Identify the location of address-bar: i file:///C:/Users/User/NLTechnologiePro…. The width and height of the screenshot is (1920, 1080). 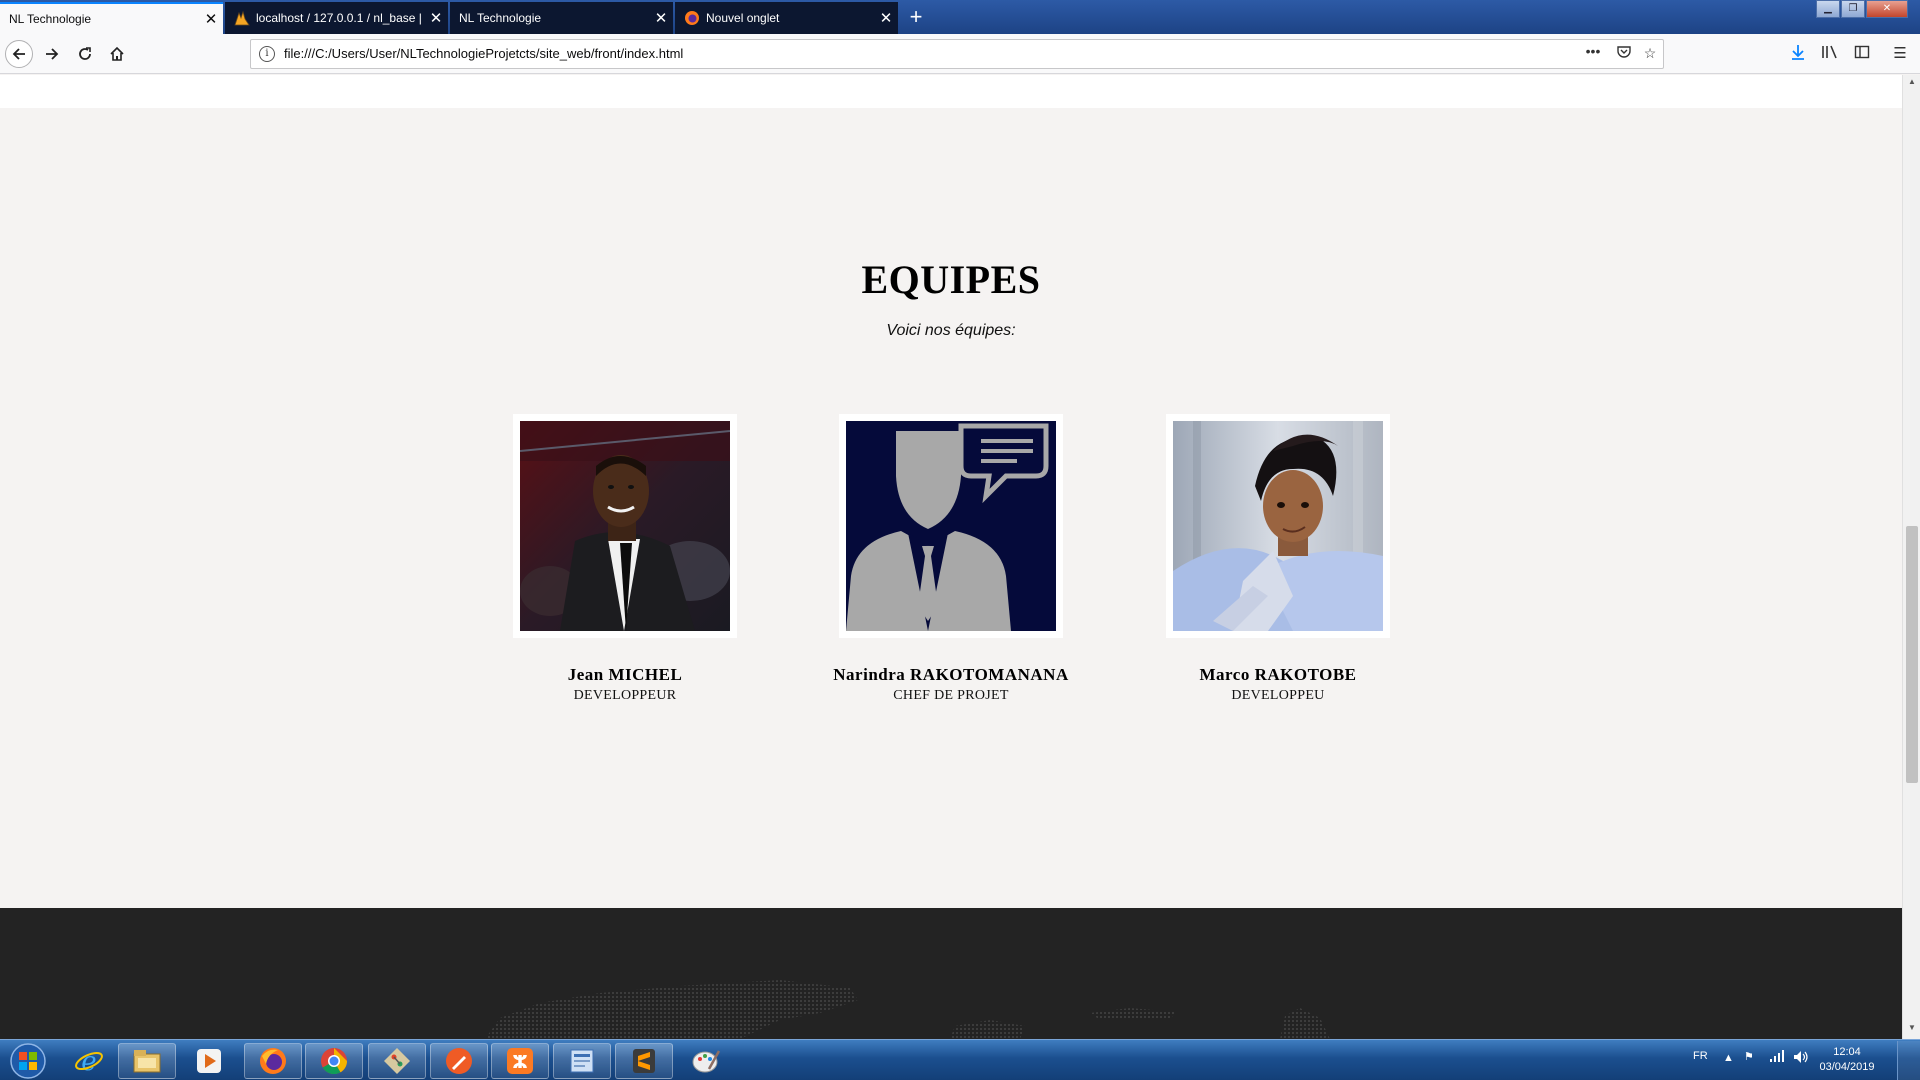
(957, 54).